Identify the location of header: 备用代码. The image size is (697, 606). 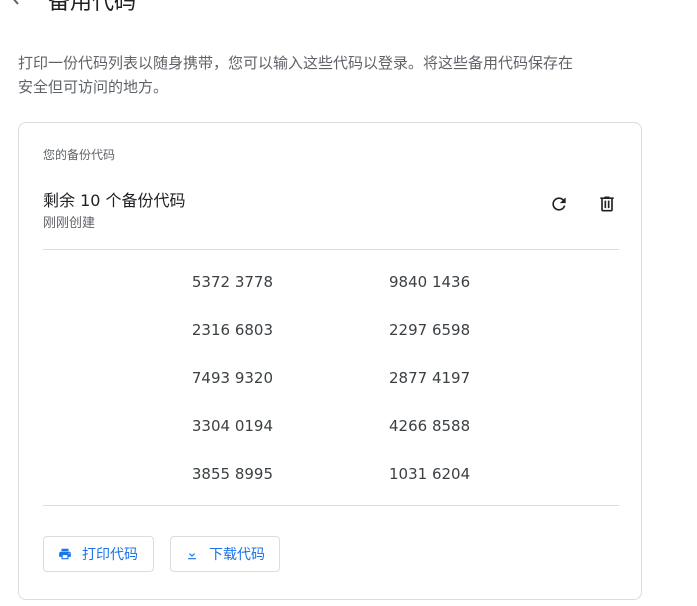
(348, 8).